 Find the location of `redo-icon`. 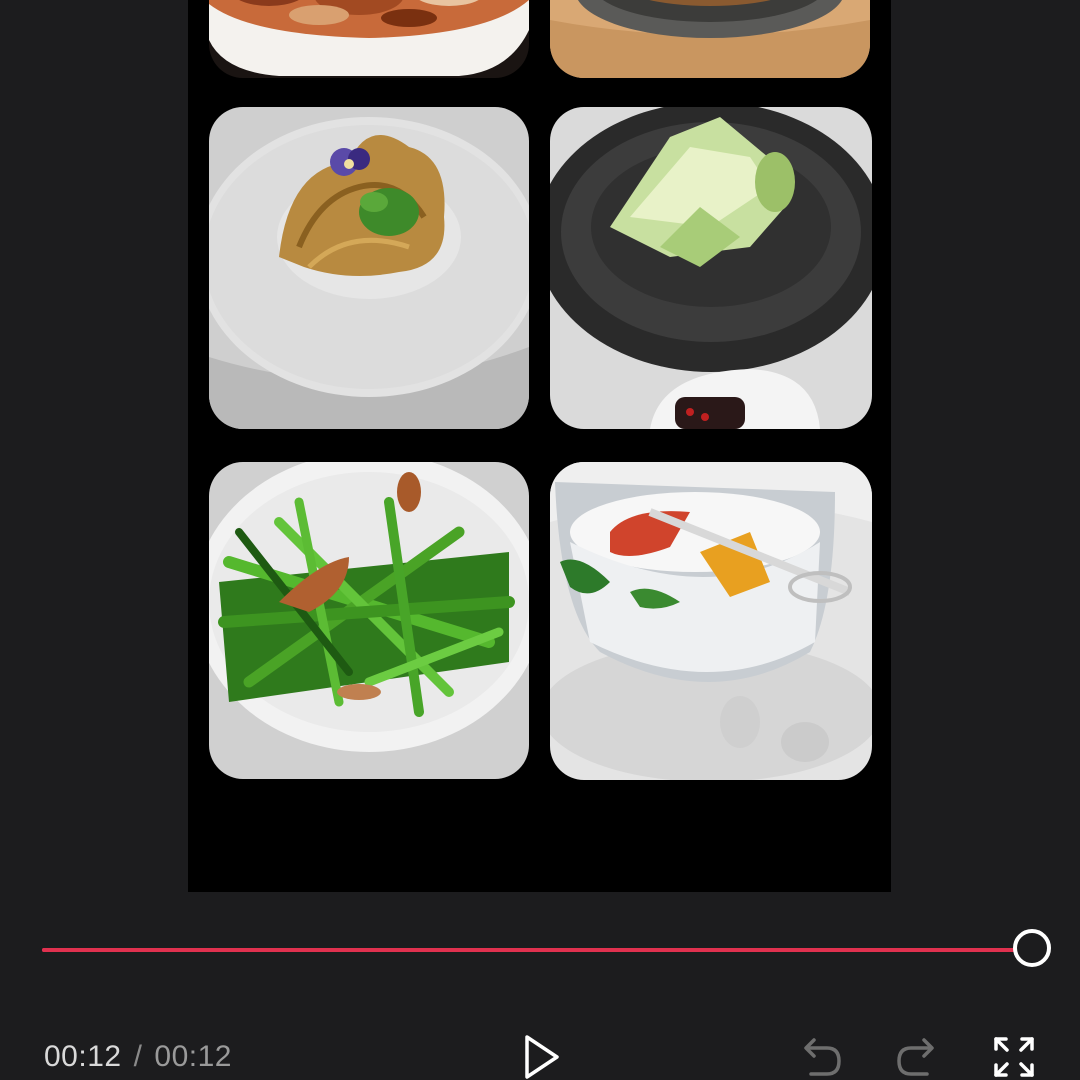

redo-icon is located at coordinates (915, 1057).